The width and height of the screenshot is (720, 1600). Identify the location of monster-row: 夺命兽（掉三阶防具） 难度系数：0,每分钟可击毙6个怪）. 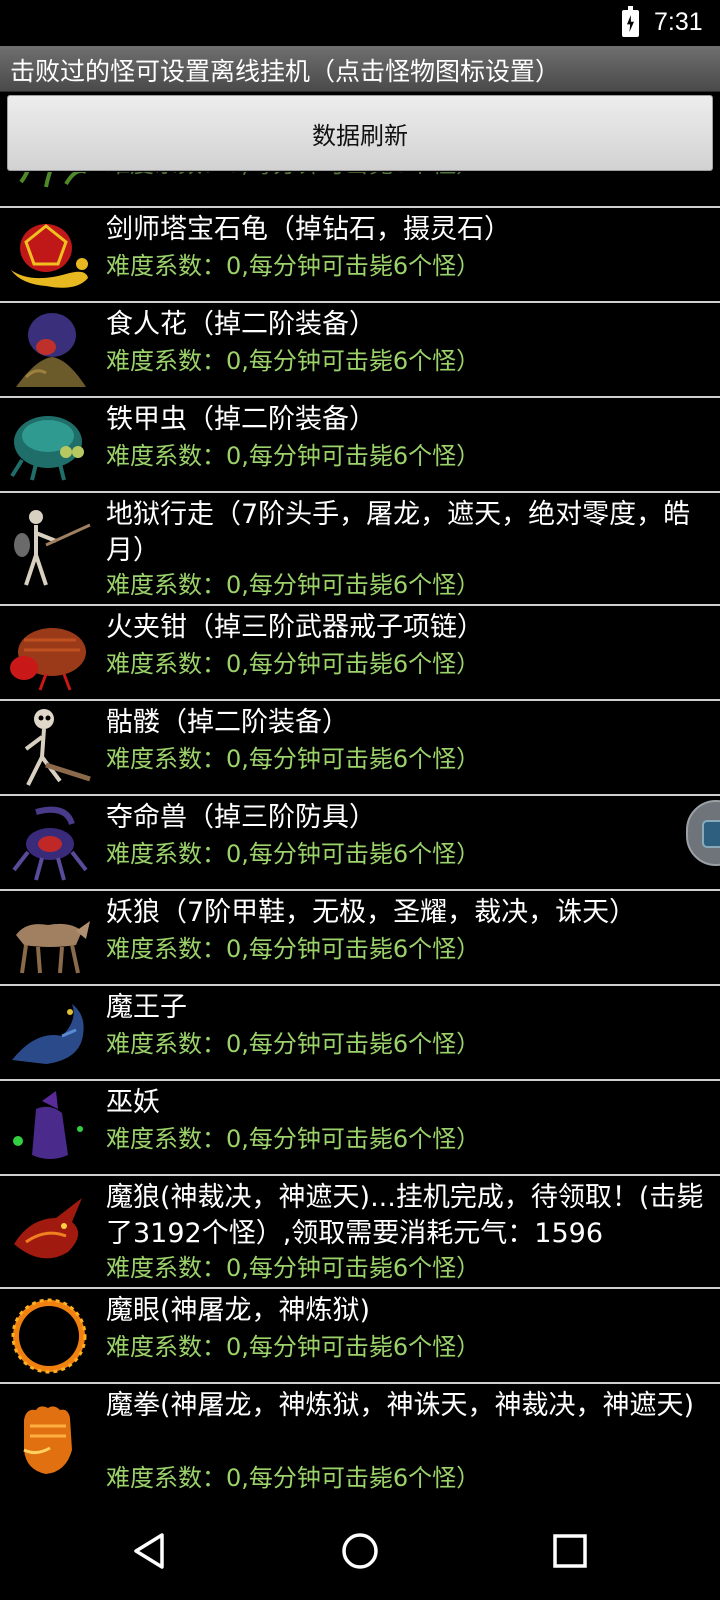
(360, 843).